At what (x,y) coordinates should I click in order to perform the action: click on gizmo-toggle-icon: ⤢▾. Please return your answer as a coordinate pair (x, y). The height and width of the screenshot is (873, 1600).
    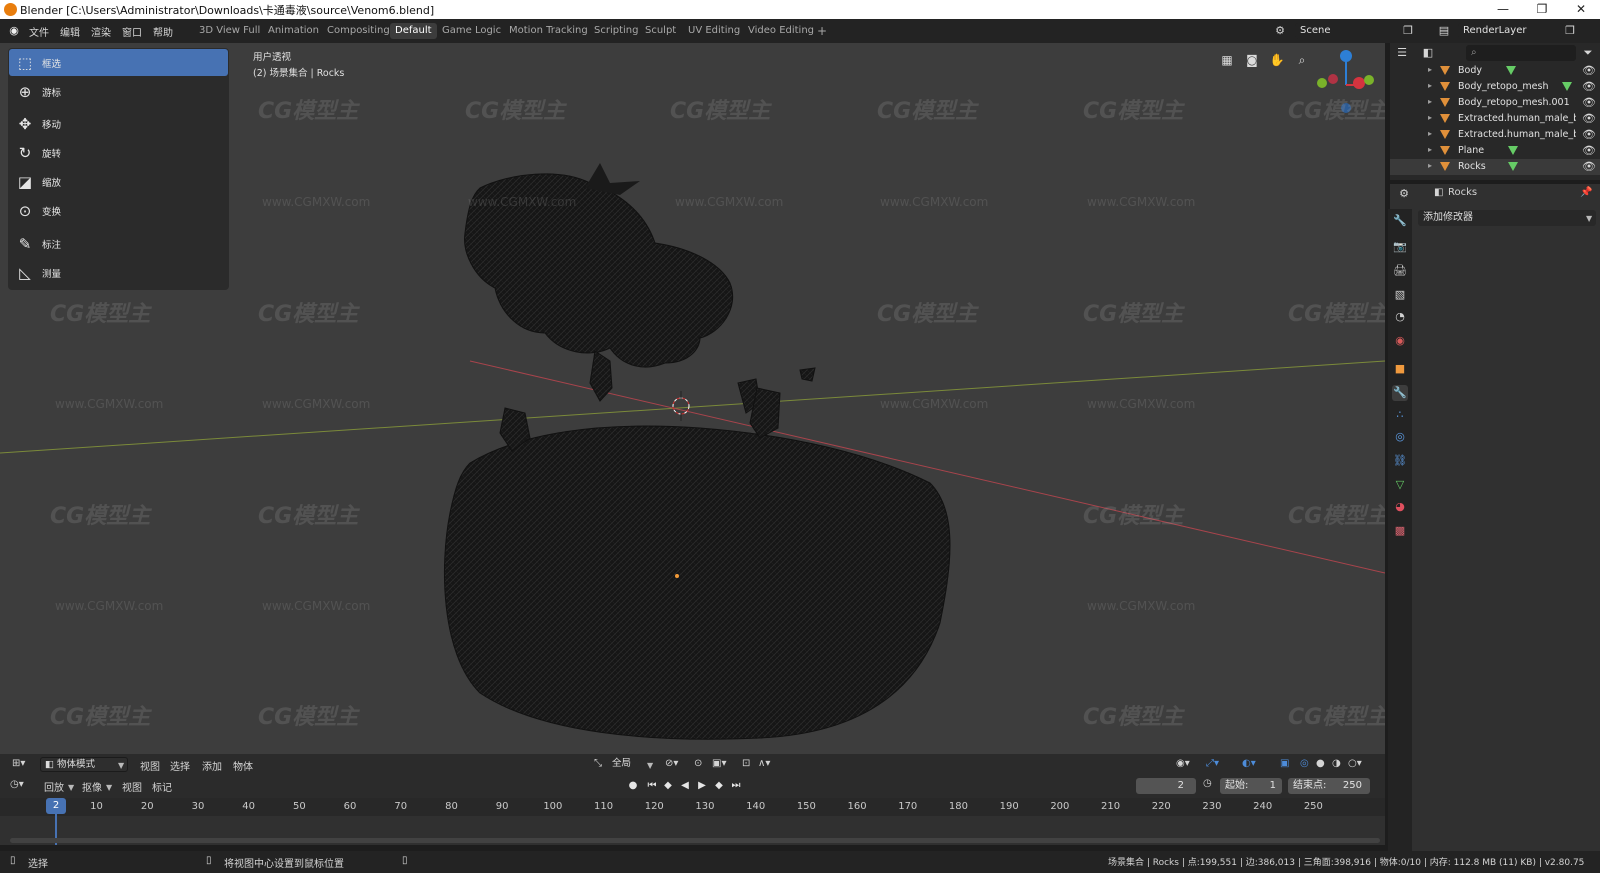
    Looking at the image, I should click on (1212, 763).